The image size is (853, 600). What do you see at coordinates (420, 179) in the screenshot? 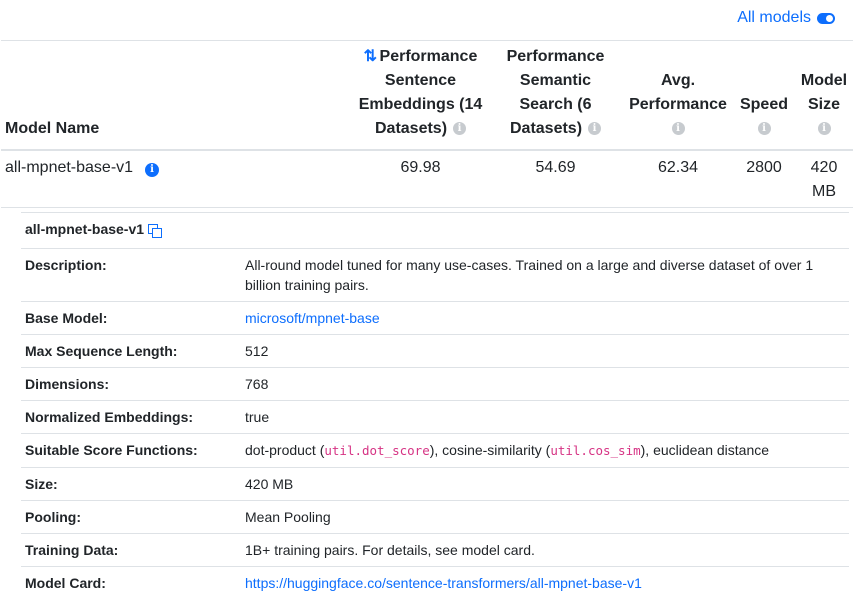
I see `cell-performance-sentence: 69.98` at bounding box center [420, 179].